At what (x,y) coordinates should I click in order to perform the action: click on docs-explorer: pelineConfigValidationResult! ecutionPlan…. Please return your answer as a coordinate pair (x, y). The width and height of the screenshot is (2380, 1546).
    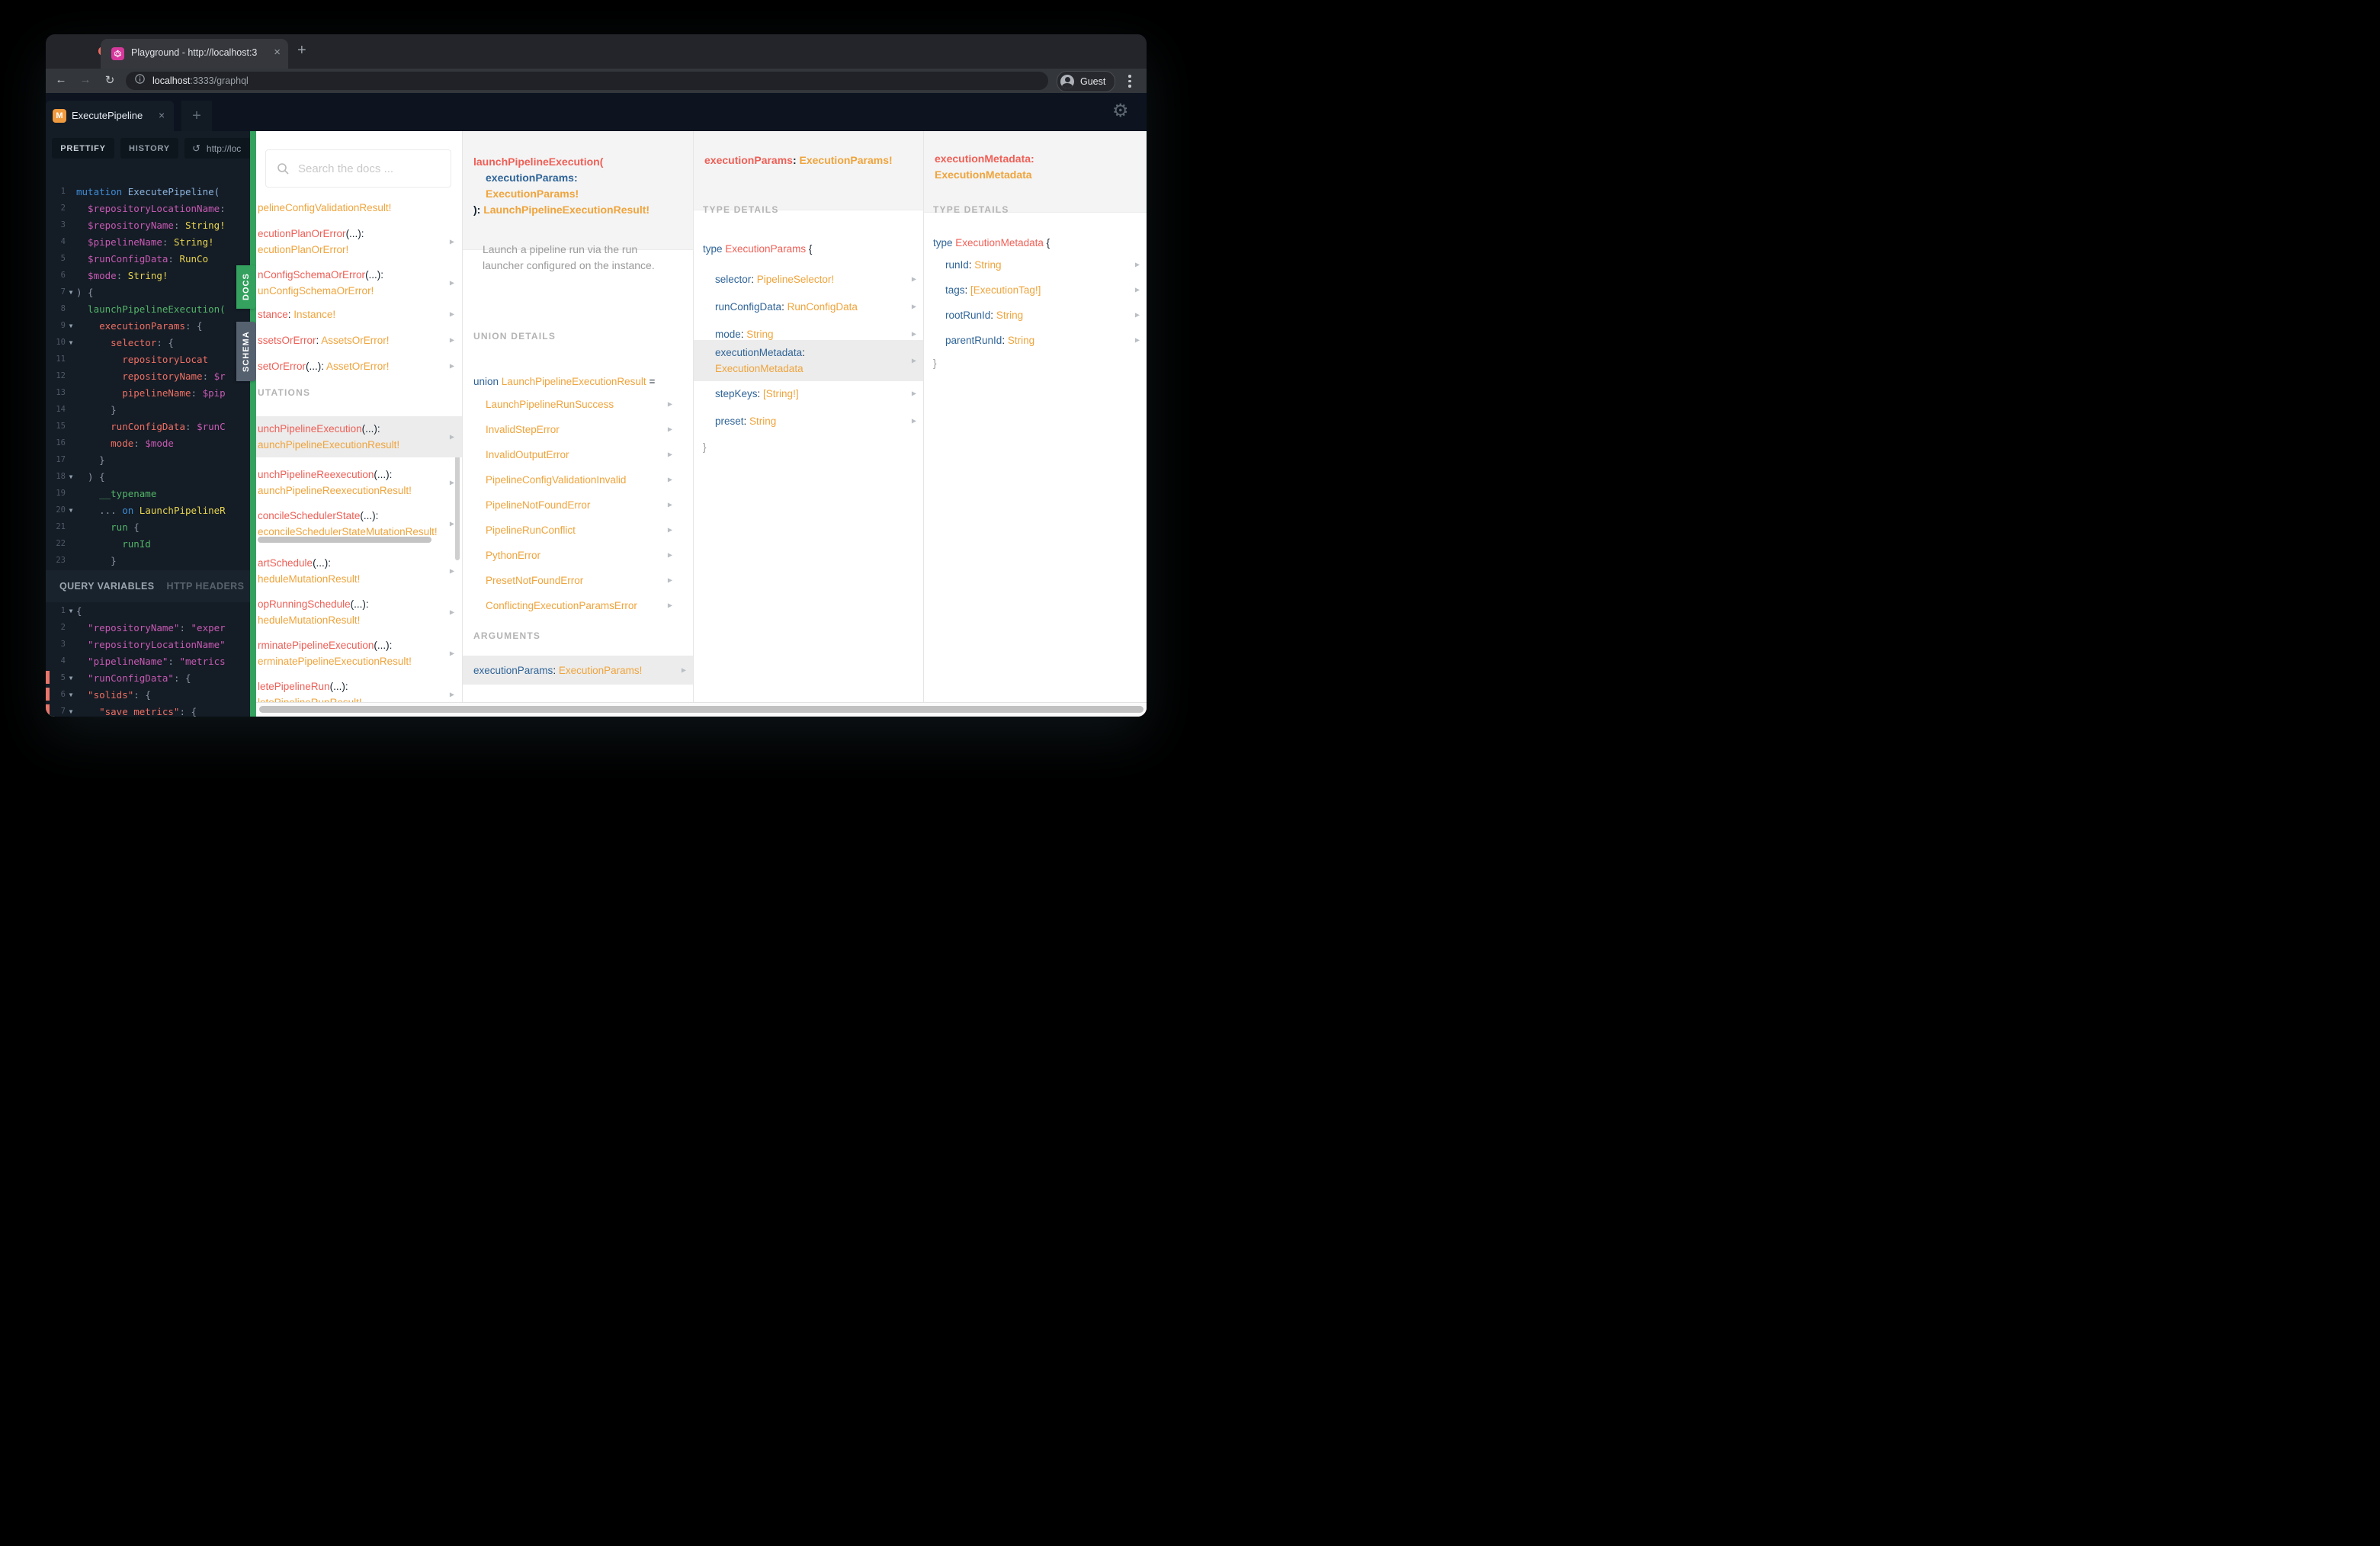
    Looking at the image, I should click on (701, 424).